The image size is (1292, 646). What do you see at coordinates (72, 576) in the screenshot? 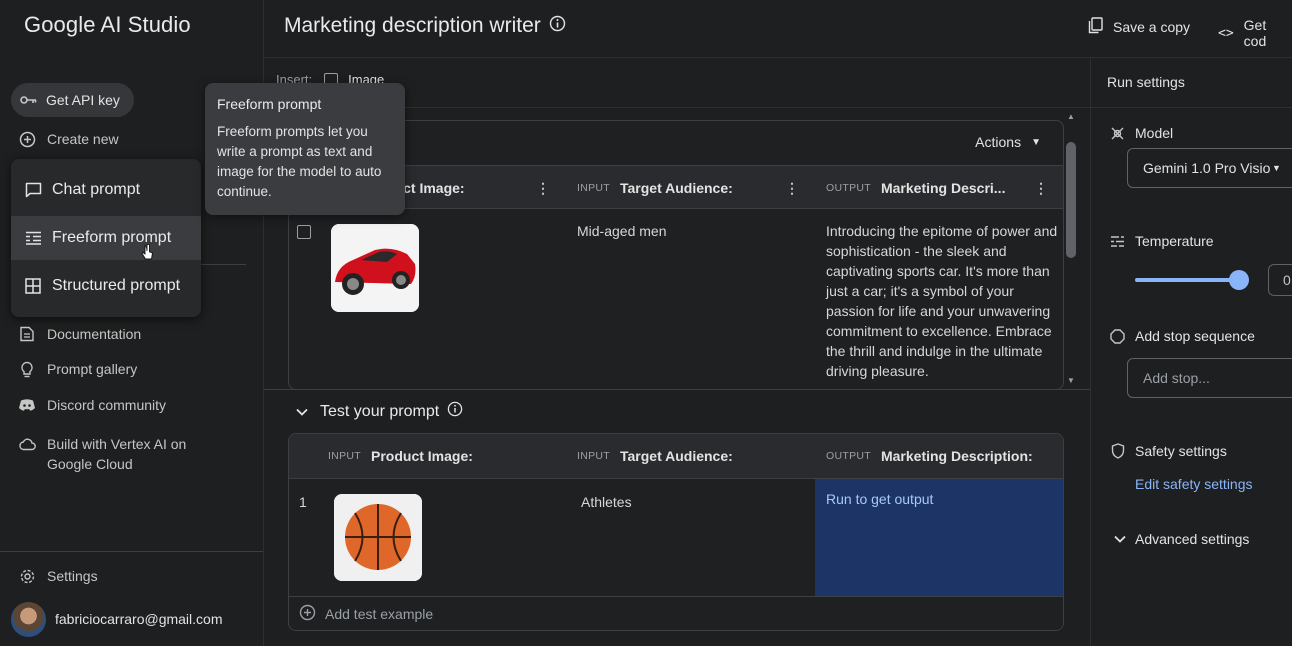
I see `sidebar-item-label: Settings` at bounding box center [72, 576].